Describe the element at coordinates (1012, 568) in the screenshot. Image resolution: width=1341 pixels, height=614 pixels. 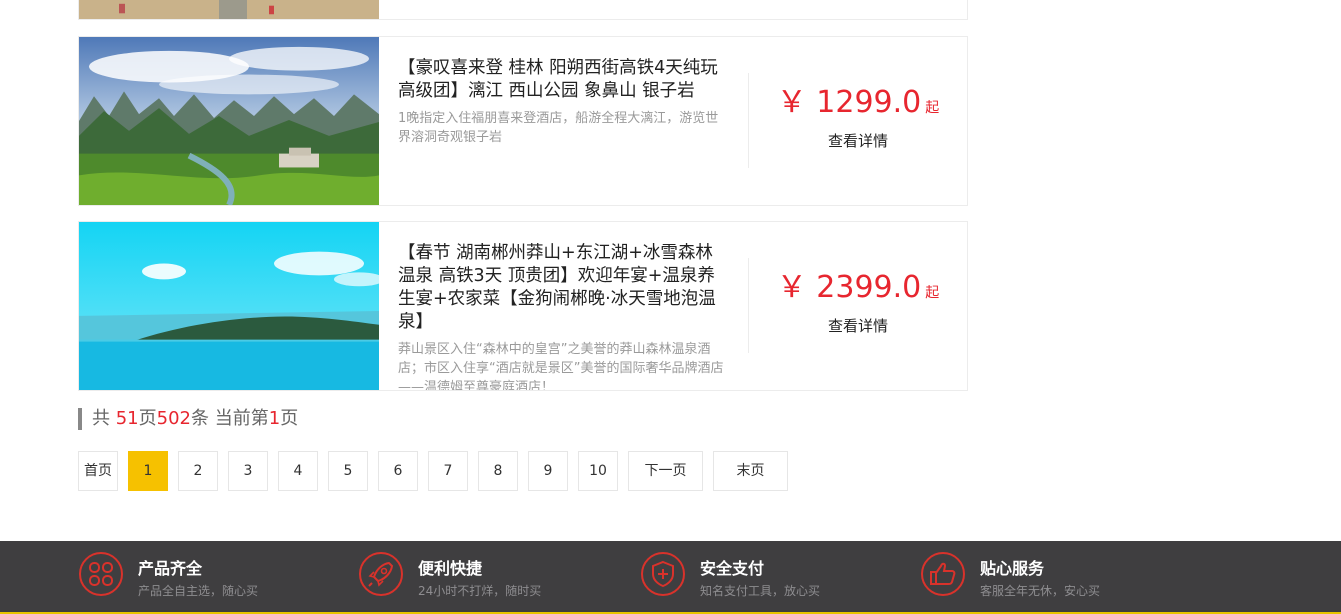
I see `feature-title: 贴心服务` at that location.